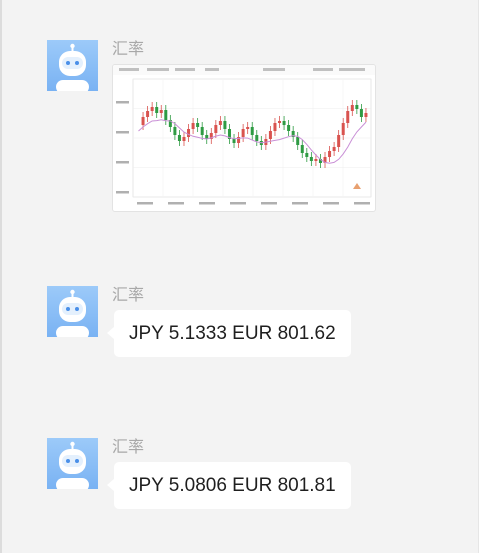 This screenshot has height=553, width=479. I want to click on chart-image-message, so click(244, 138).